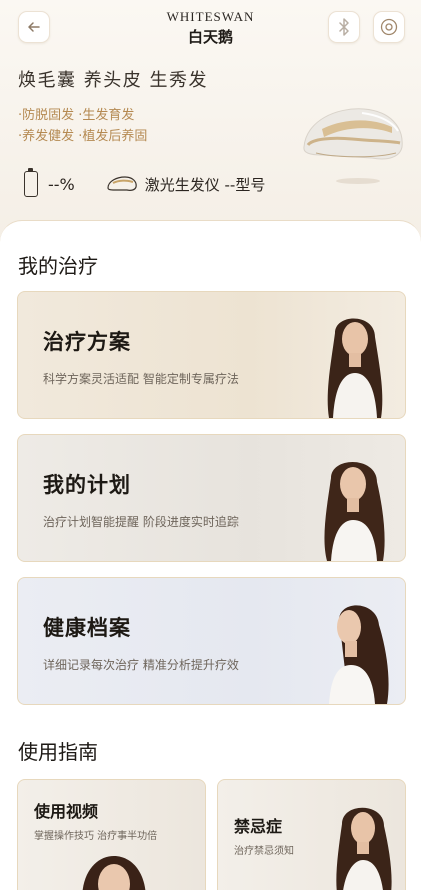  Describe the element at coordinates (83, 136) in the screenshot. I see `feature-line: ·养发健发 ·植发后养固` at that location.